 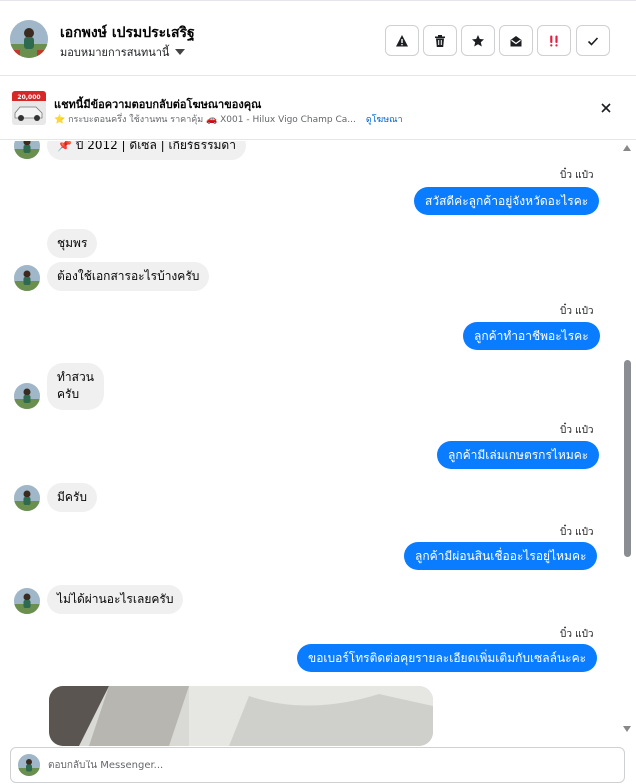 I want to click on star-button, so click(x=478, y=40).